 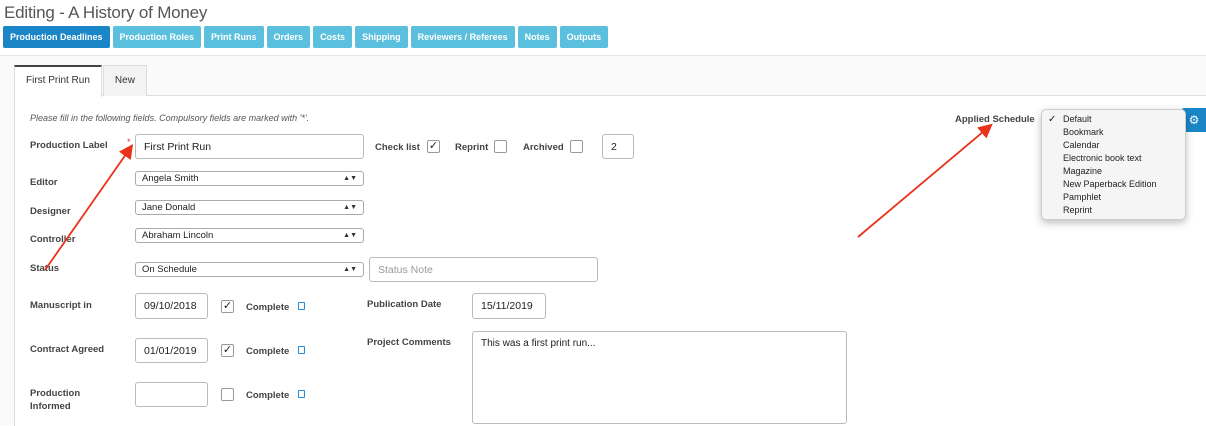 I want to click on status-label: Status, so click(x=45, y=268).